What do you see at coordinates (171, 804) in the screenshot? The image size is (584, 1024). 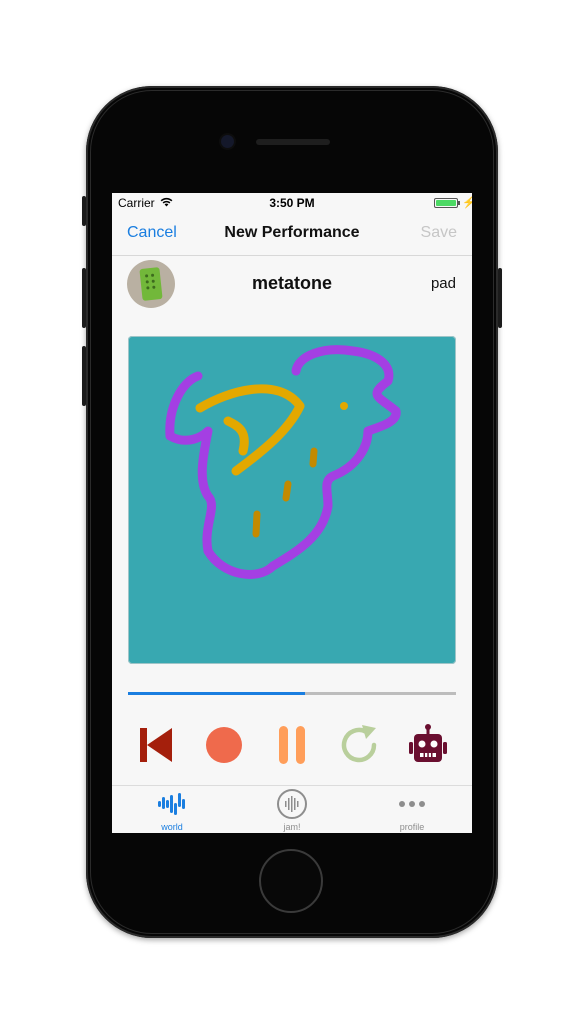 I see `waveform-world-icon` at bounding box center [171, 804].